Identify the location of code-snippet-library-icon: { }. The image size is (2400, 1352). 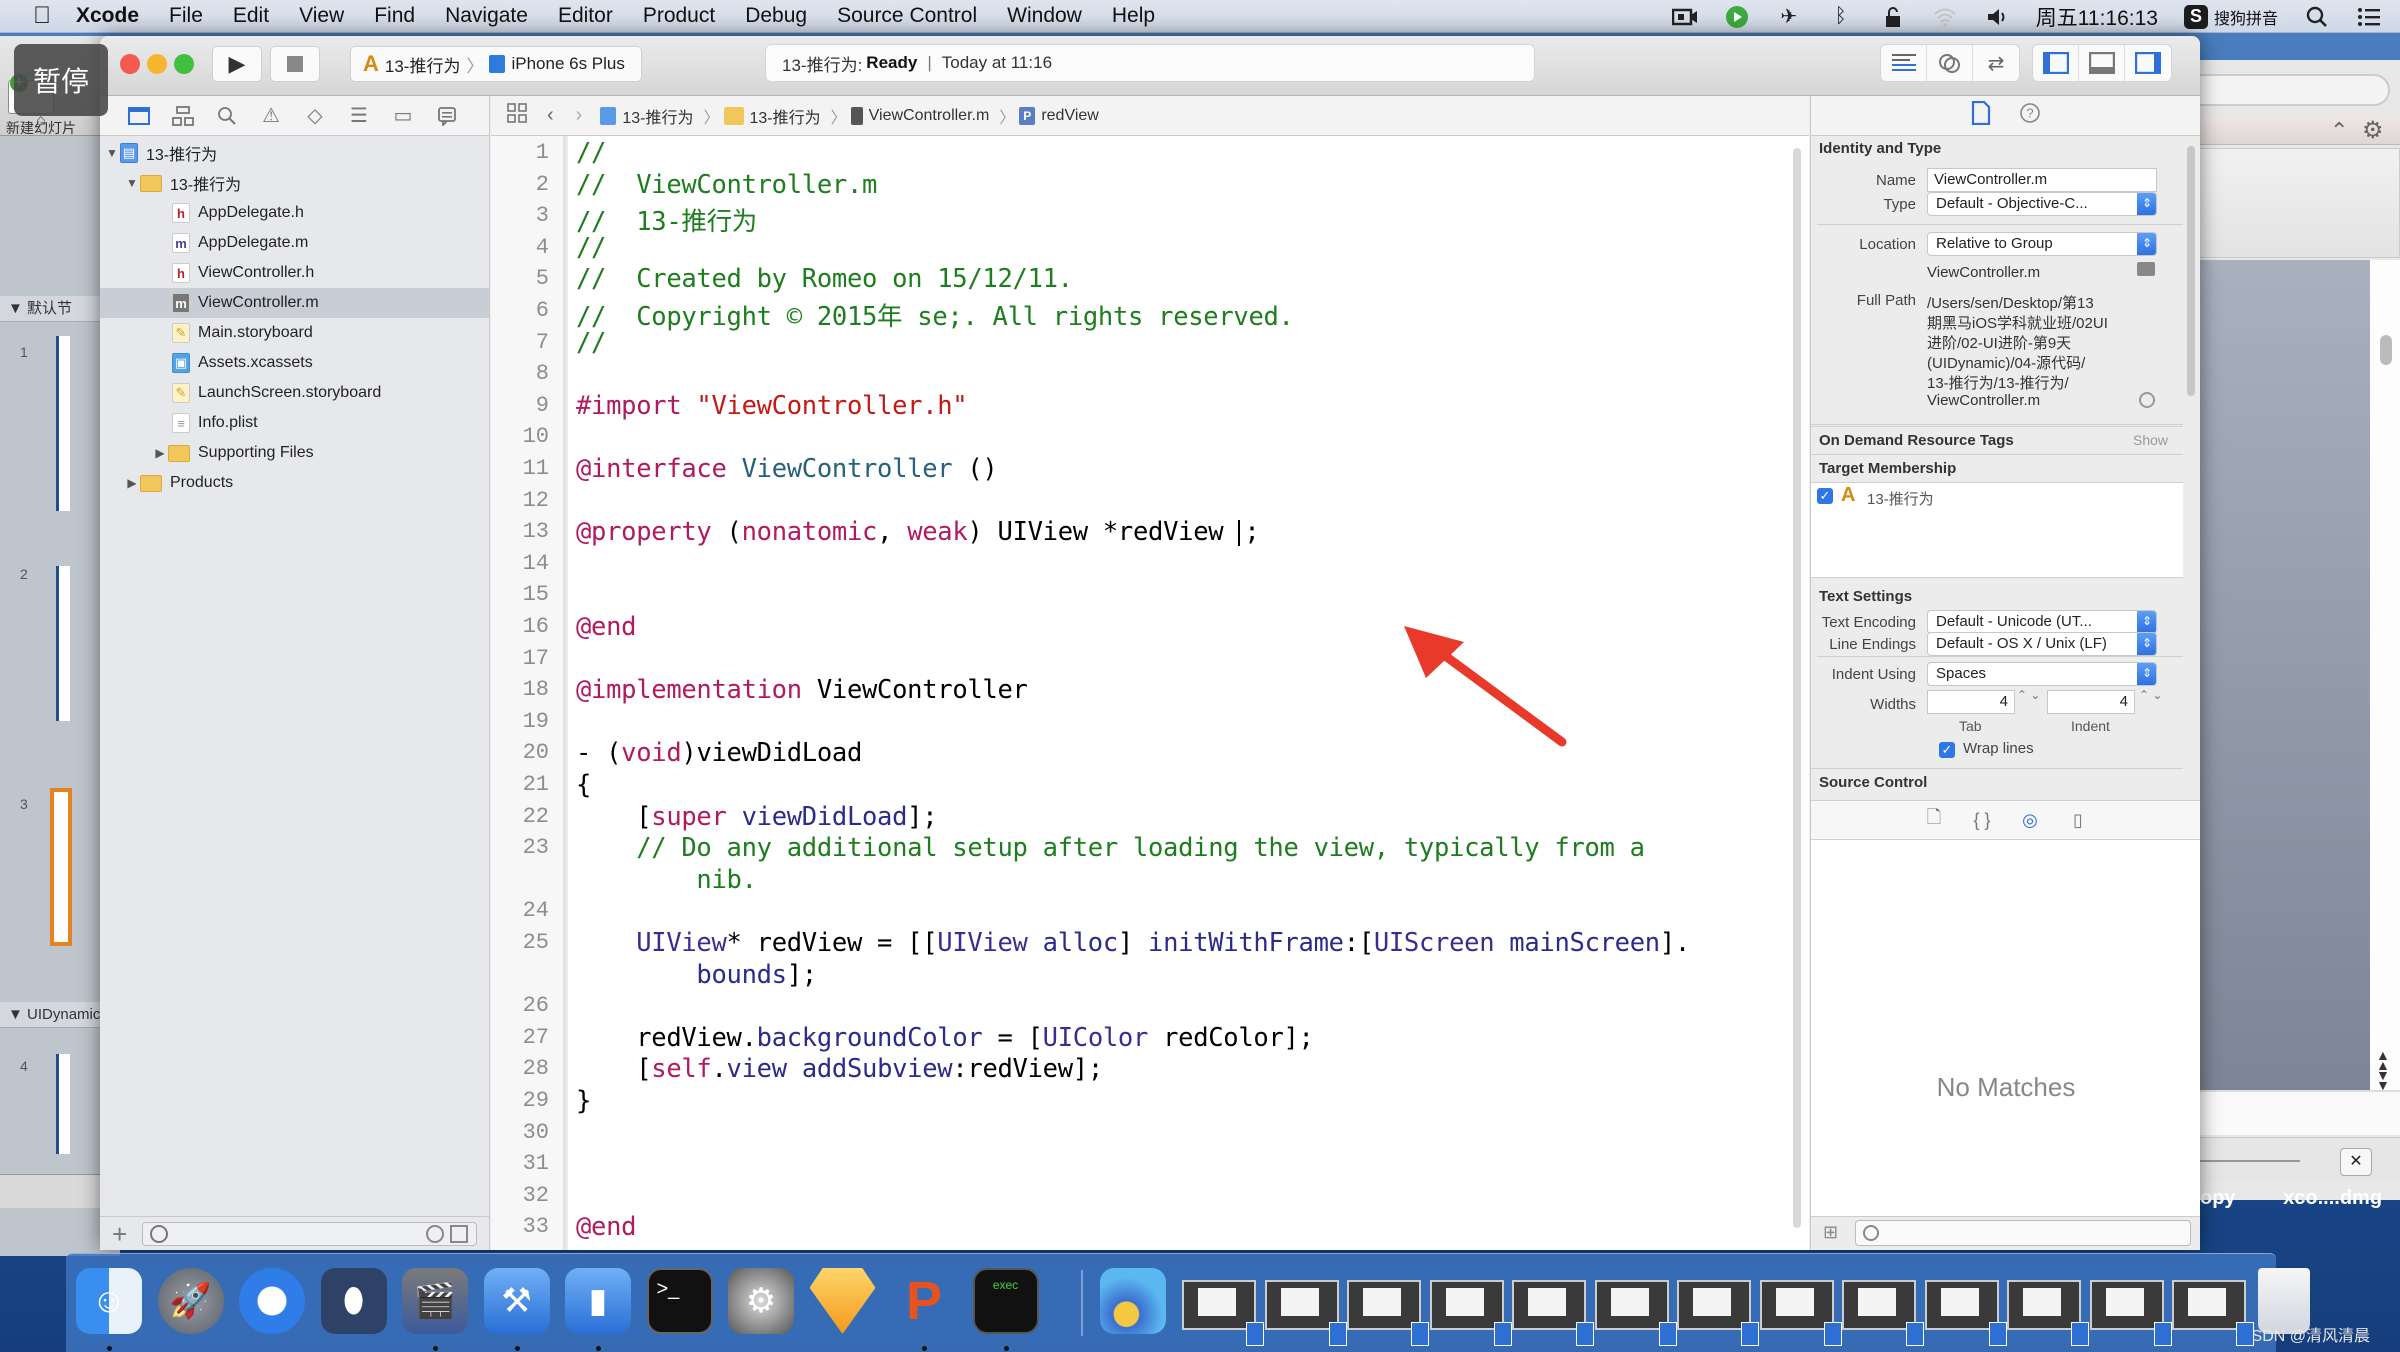
(1982, 820).